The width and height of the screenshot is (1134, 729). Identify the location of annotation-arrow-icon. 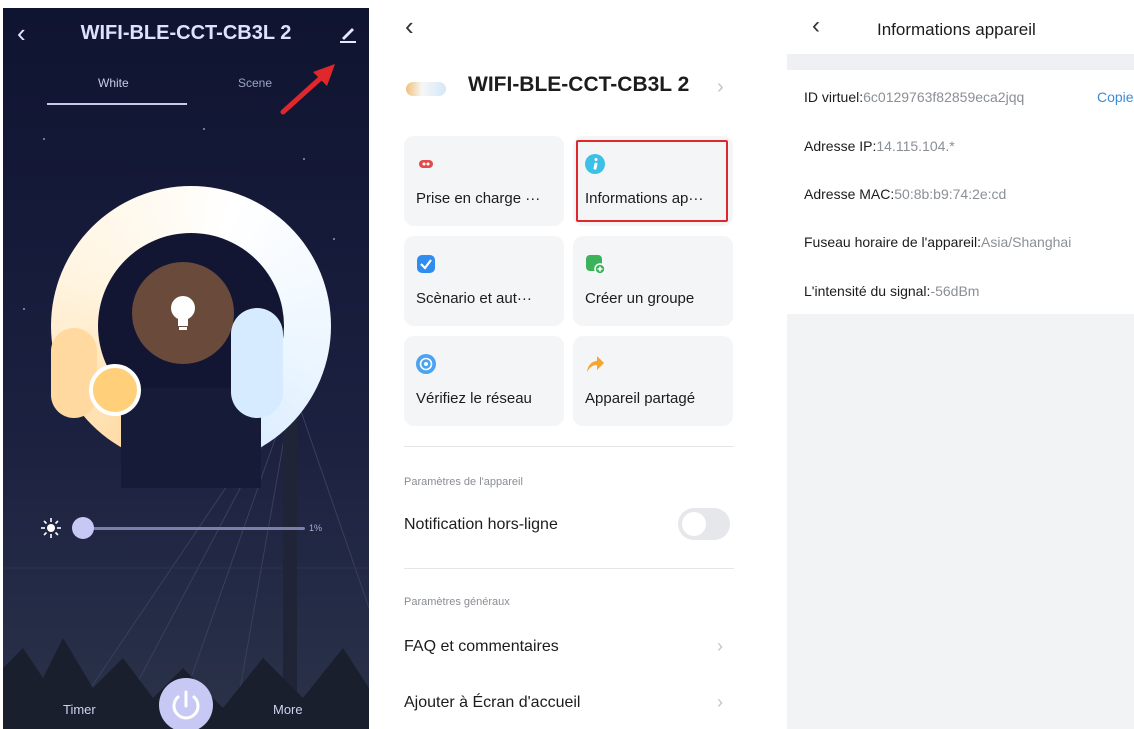
(307, 89).